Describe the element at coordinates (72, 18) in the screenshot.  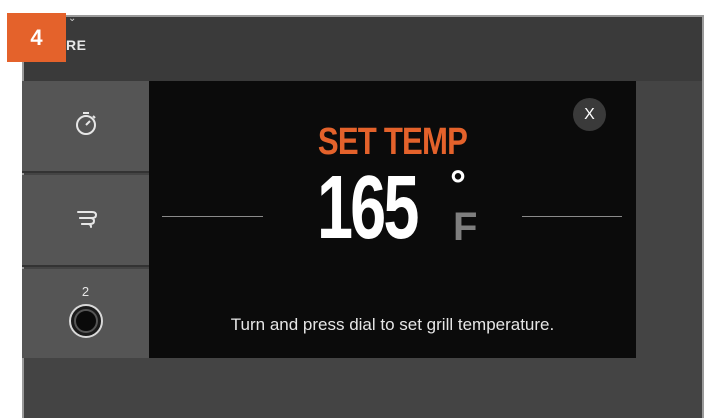
I see `chevron-down-icon: ⌄` at that location.